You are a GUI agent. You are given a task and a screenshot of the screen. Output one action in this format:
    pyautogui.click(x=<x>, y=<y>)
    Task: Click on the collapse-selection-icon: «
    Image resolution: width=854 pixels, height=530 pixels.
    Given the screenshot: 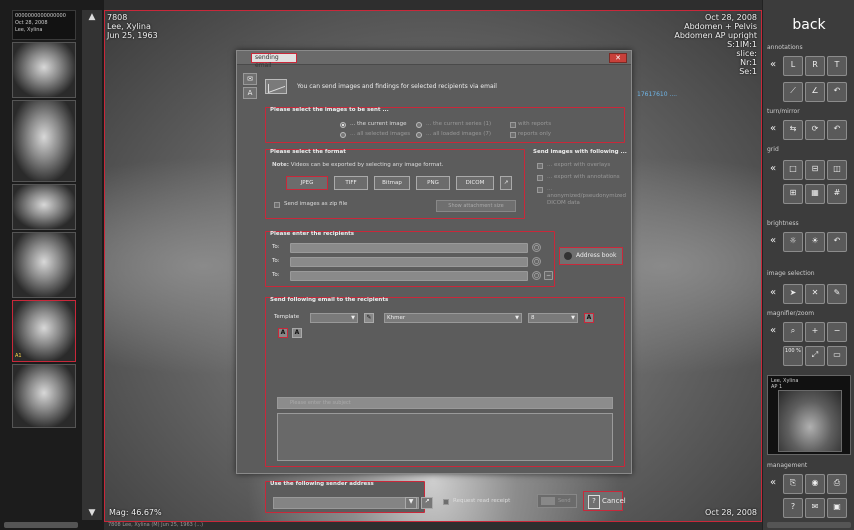 What is the action you would take?
    pyautogui.click(x=773, y=293)
    